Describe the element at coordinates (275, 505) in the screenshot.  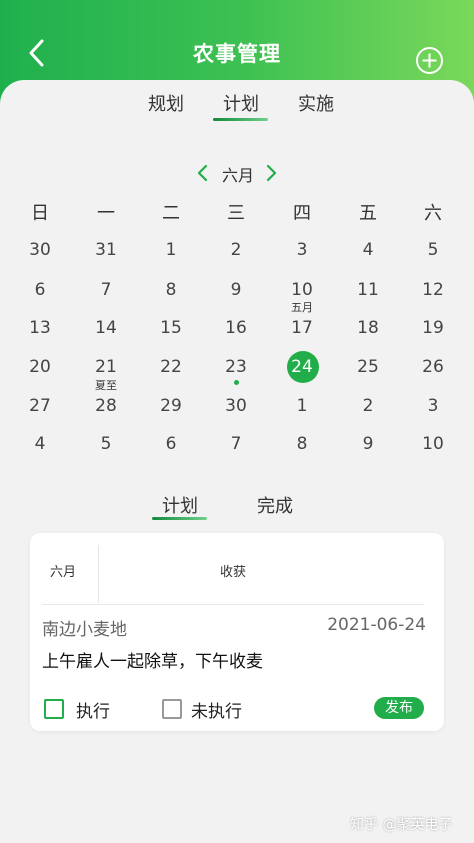
I see `tab-completed: 完成` at that location.